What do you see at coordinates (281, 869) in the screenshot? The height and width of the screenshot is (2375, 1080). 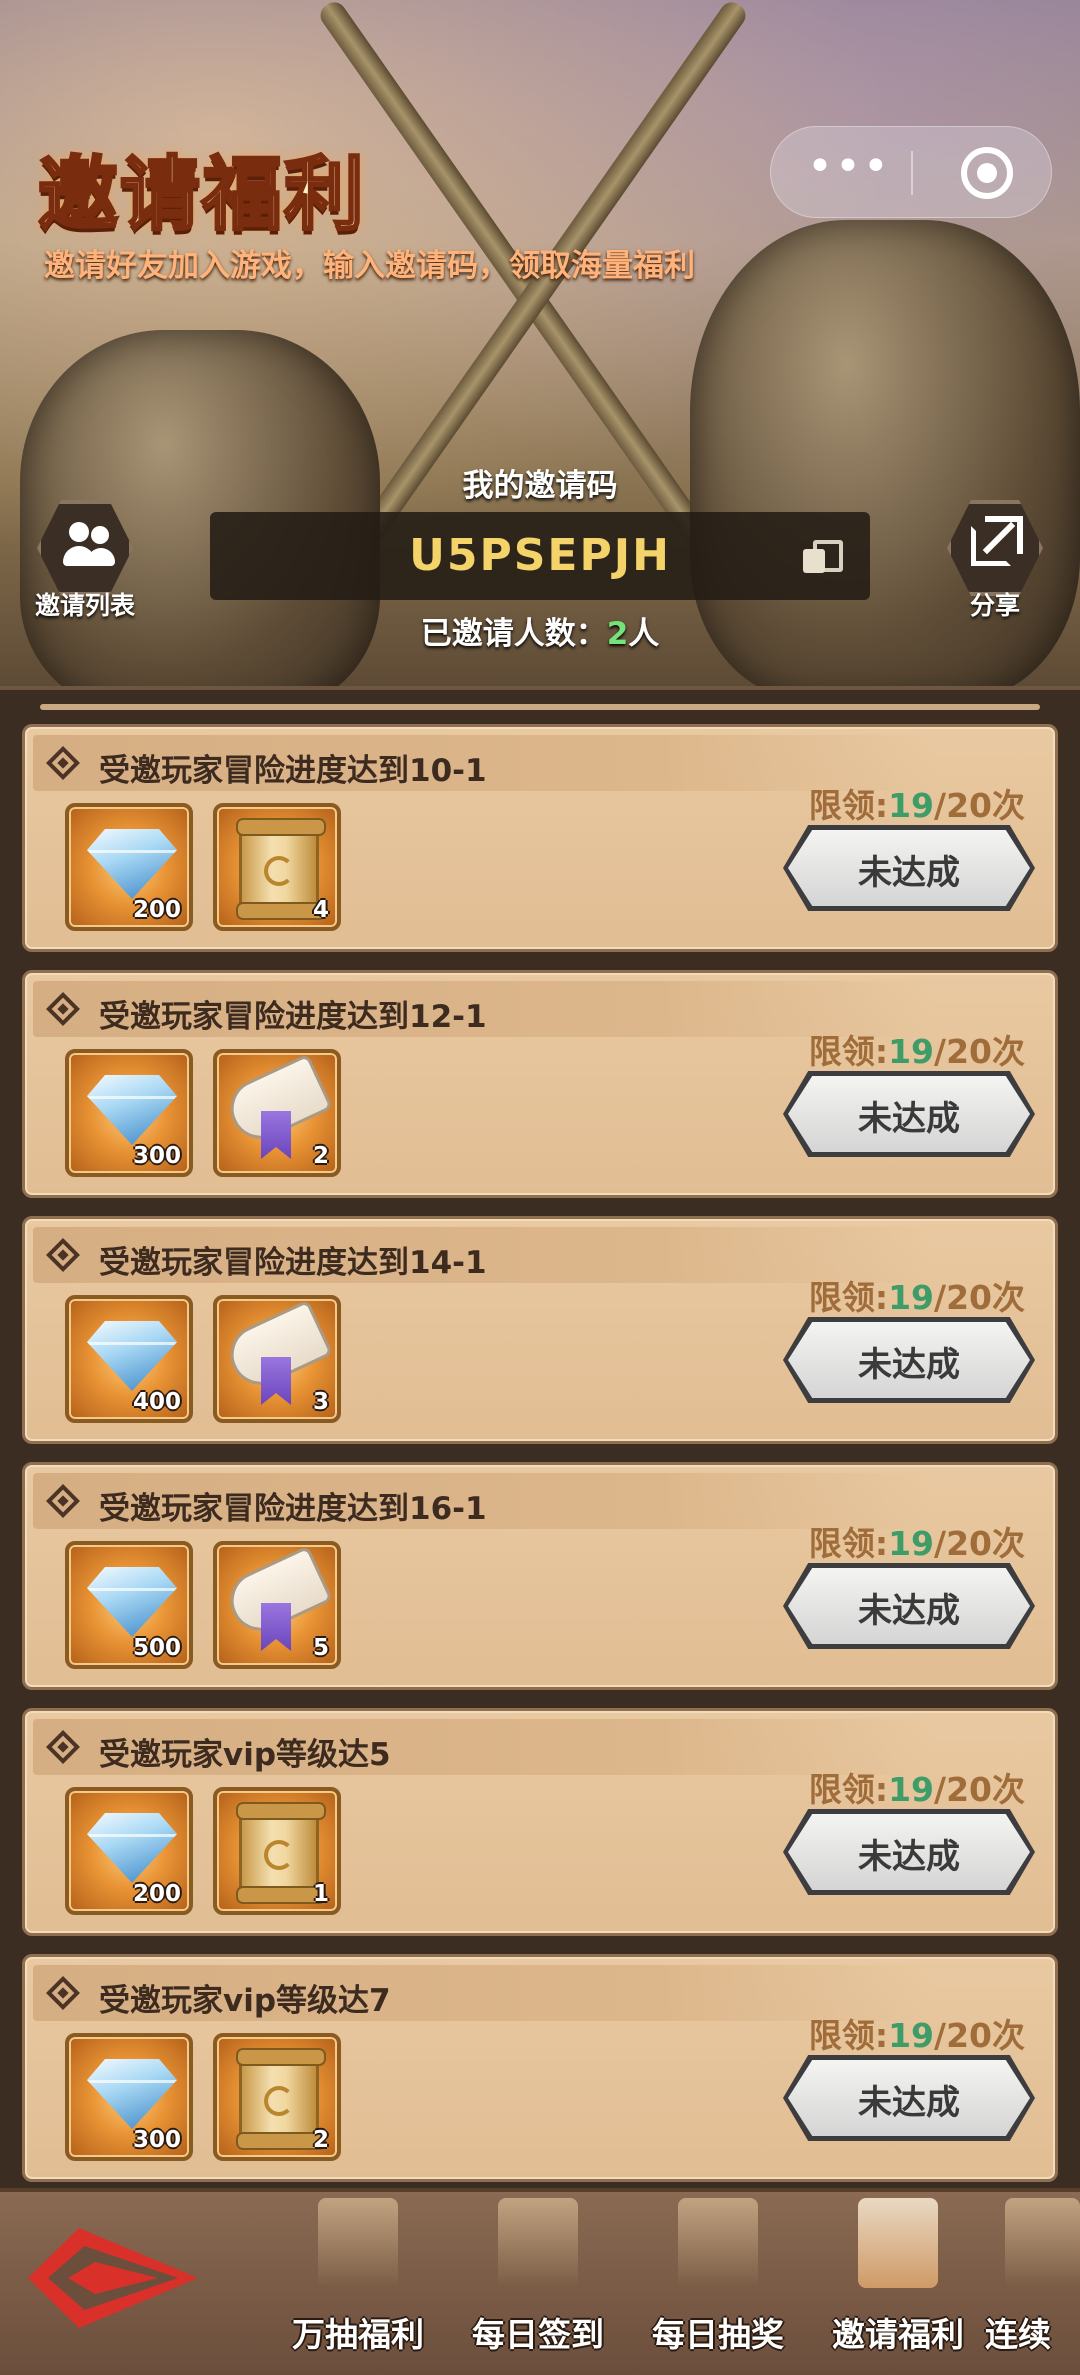 I see `gold-scroll-icon` at bounding box center [281, 869].